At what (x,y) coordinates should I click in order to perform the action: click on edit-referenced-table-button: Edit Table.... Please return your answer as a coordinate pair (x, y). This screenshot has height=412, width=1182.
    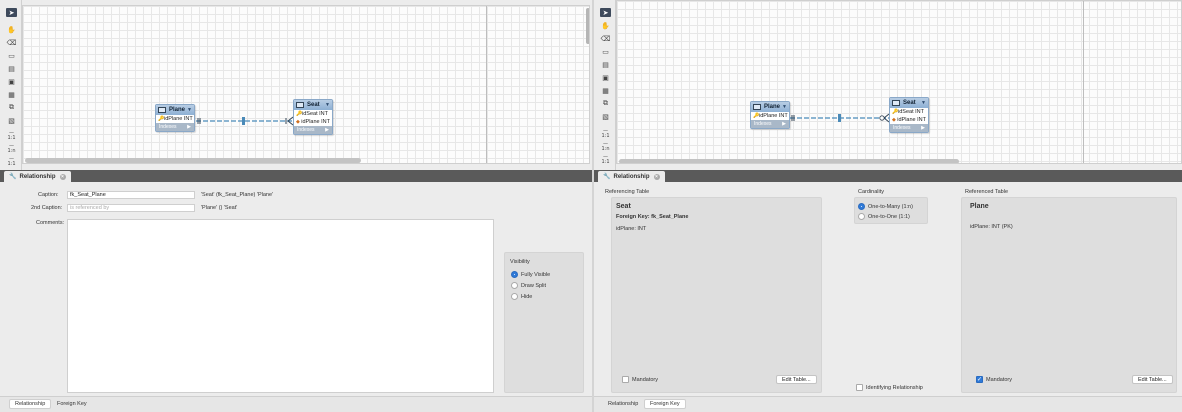
    Looking at the image, I should click on (1152, 379).